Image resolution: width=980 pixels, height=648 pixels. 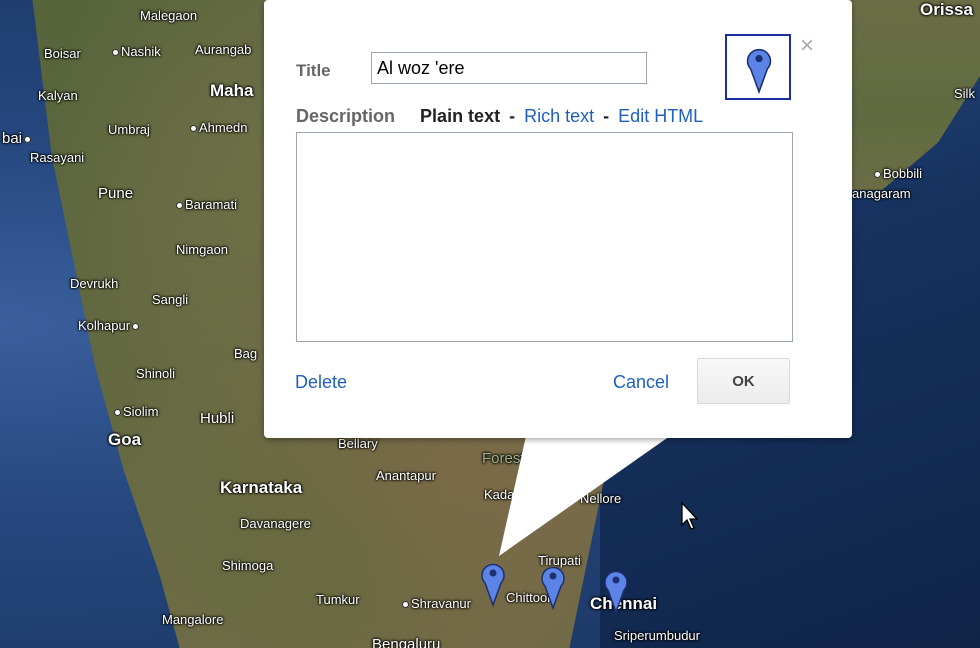 What do you see at coordinates (460, 116) in the screenshot?
I see `plain-text-mode: Plain text` at bounding box center [460, 116].